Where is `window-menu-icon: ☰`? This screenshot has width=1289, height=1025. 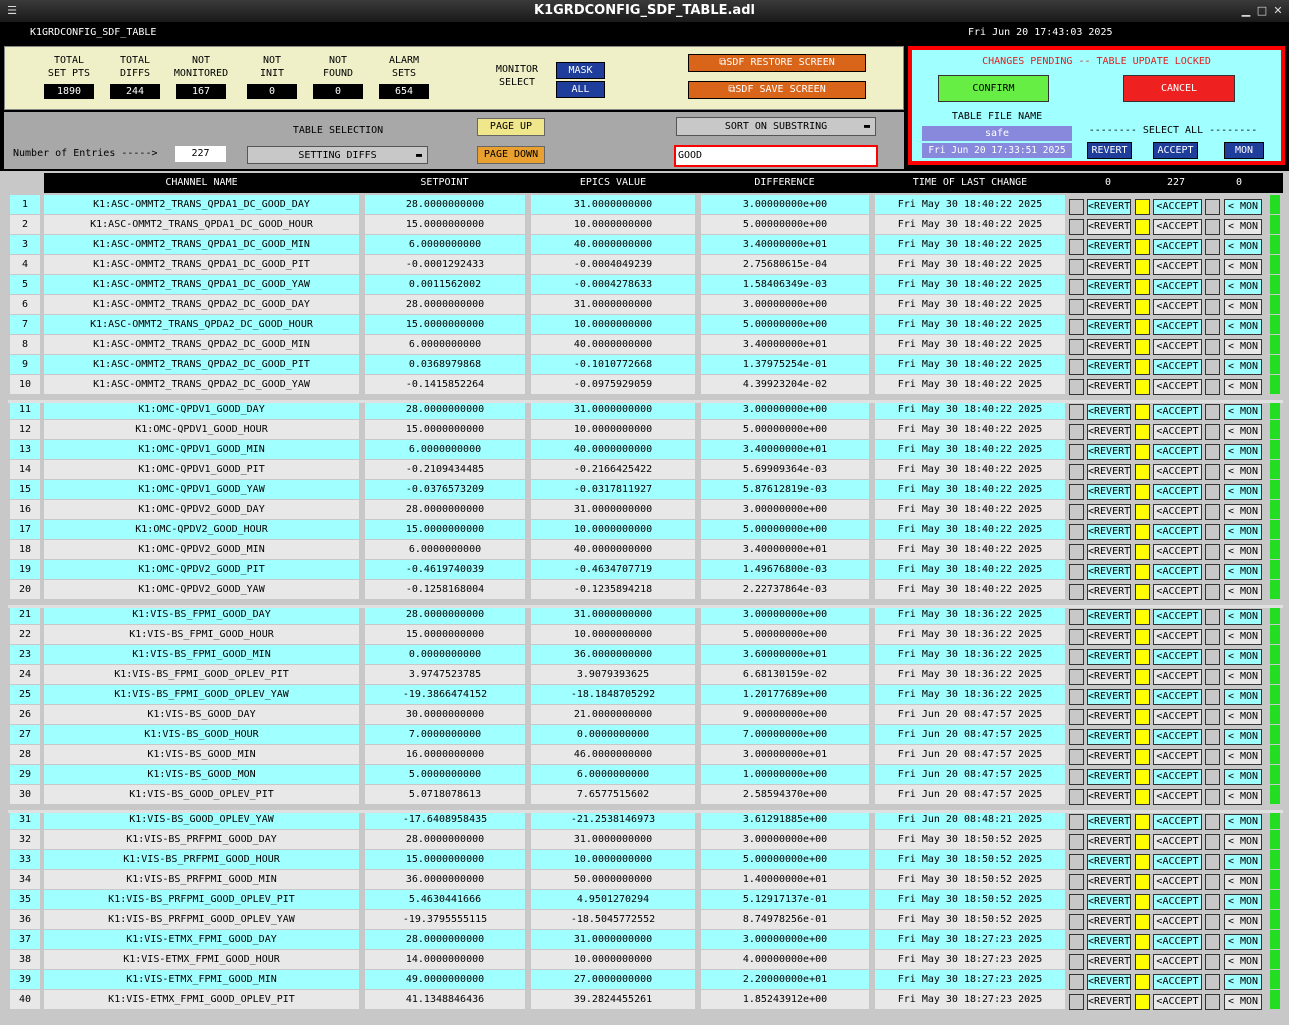 window-menu-icon: ☰ is located at coordinates (12, 11).